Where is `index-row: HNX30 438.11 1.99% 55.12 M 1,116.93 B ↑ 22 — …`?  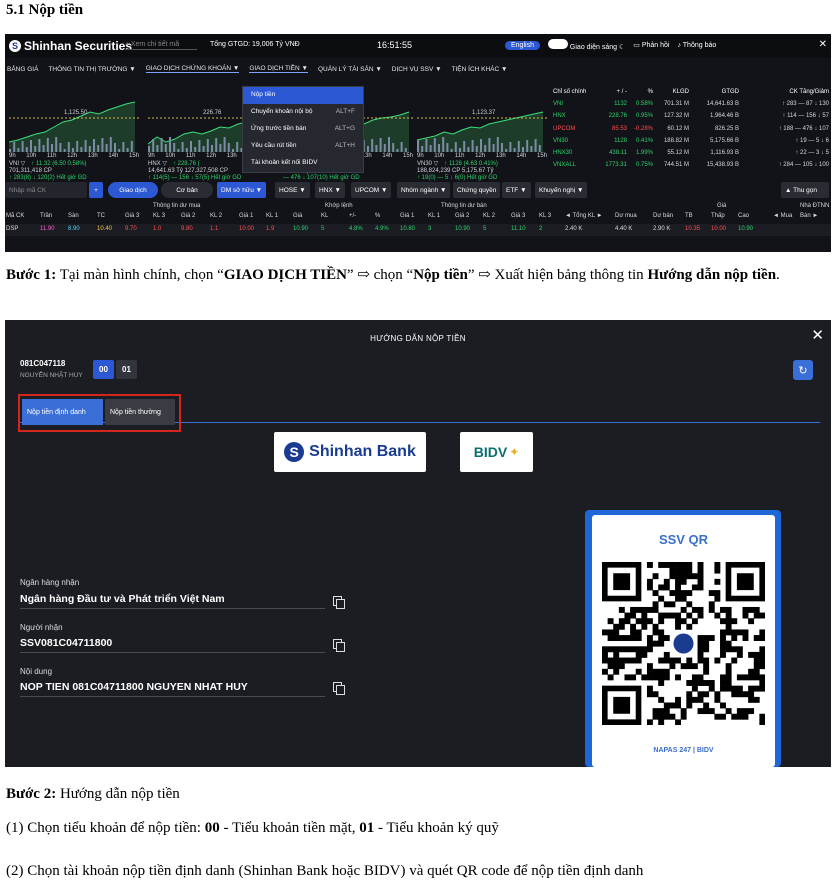
index-row: HNX30 438.11 1.99% 55.12 M 1,116.93 B ↑ 22 — … is located at coordinates (691, 153).